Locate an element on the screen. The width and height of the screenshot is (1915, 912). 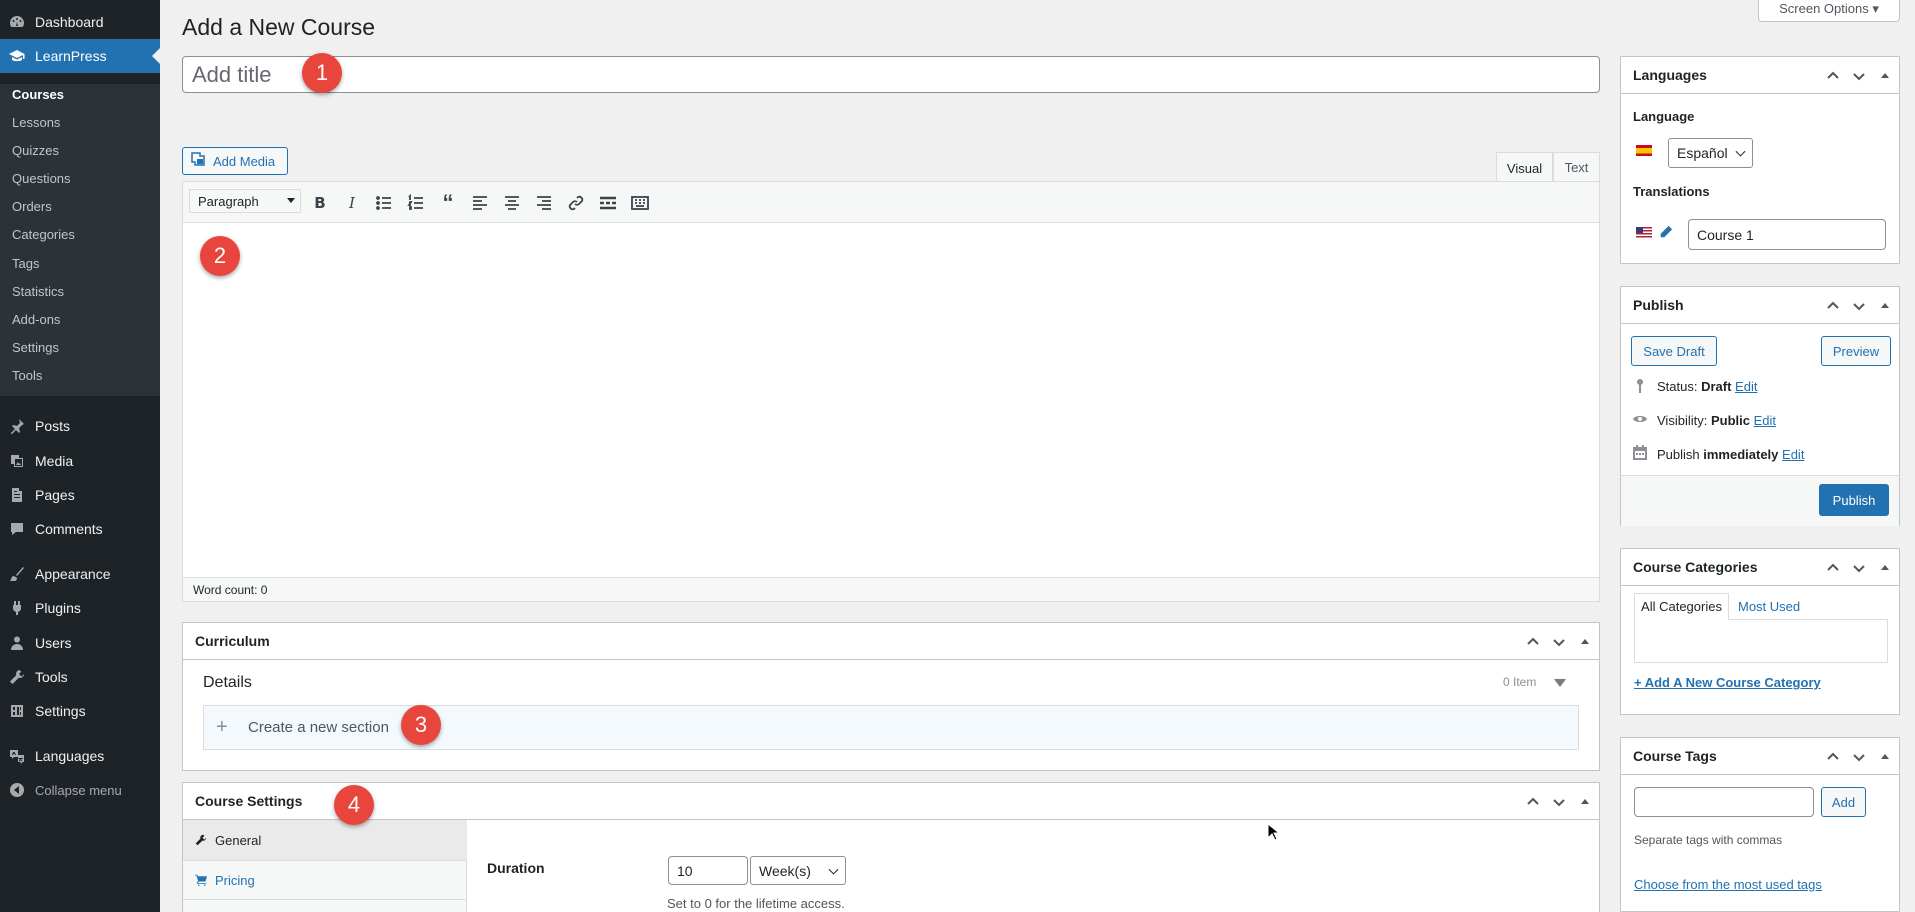
menu-pages: Pages is located at coordinates (80, 495).